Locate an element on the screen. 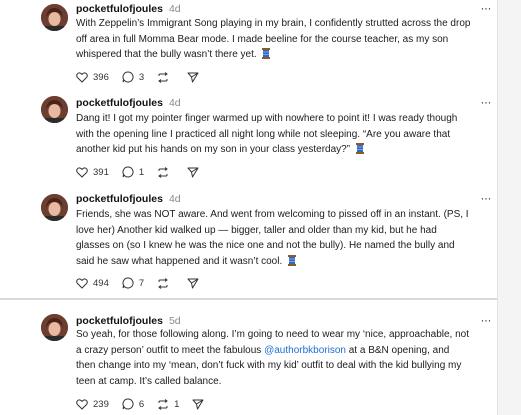 This screenshot has width=521, height=415. repost-count: 1 is located at coordinates (177, 404).